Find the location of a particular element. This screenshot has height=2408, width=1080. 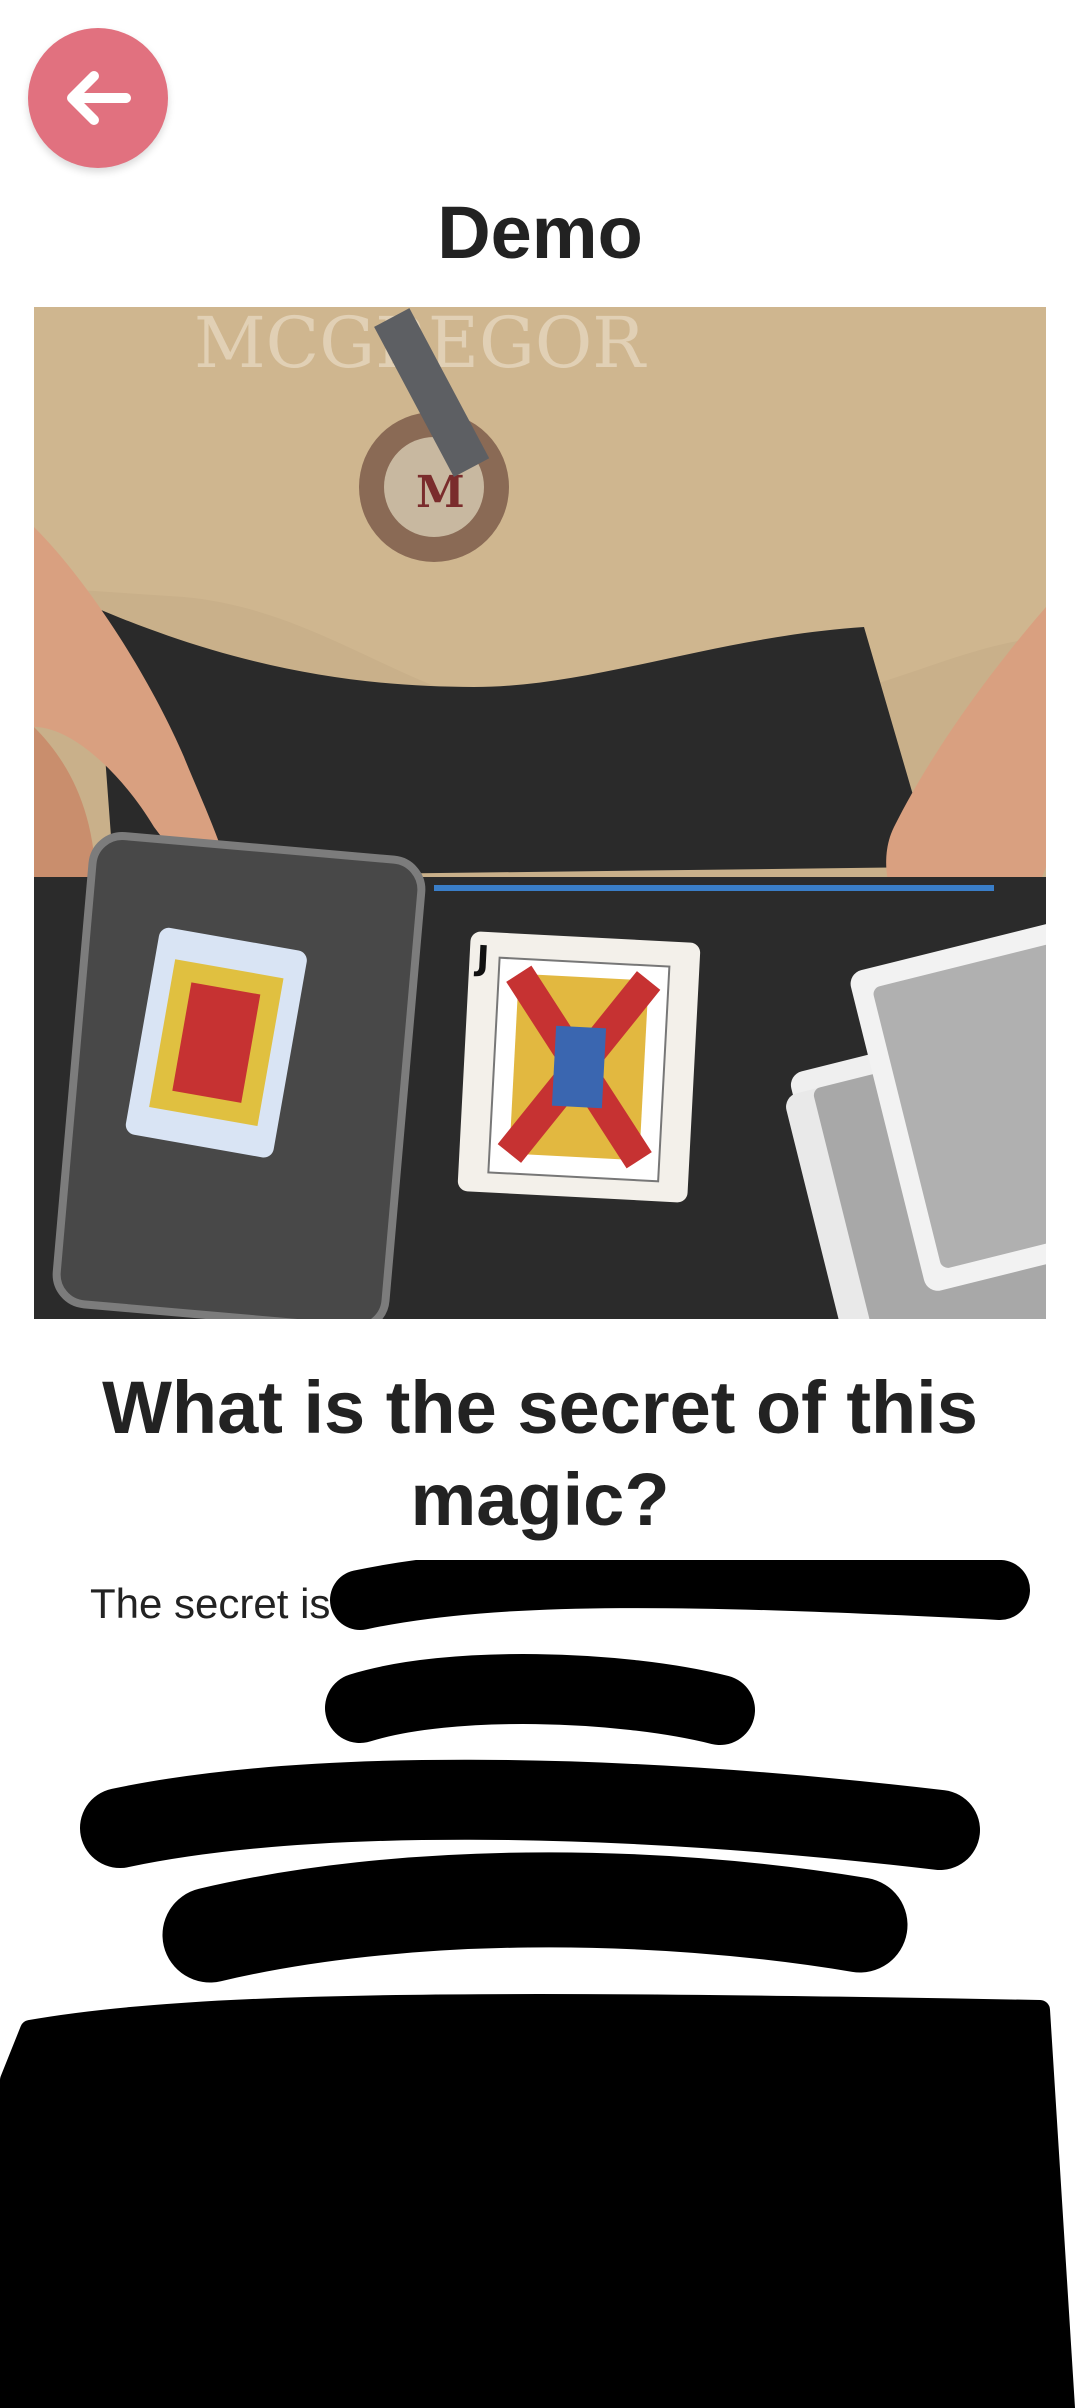

page-title: Demo is located at coordinates (540, 232).